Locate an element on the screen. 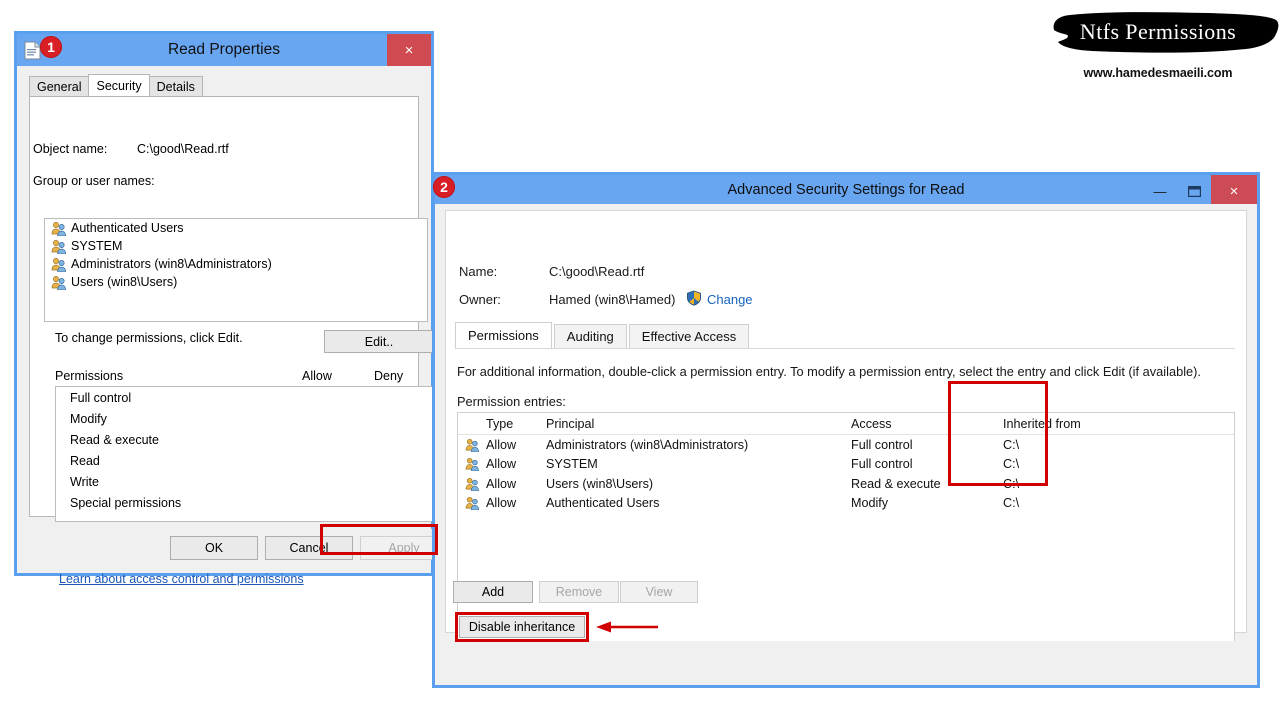 This screenshot has height=720, width=1280. name-label: Name: is located at coordinates (478, 271).